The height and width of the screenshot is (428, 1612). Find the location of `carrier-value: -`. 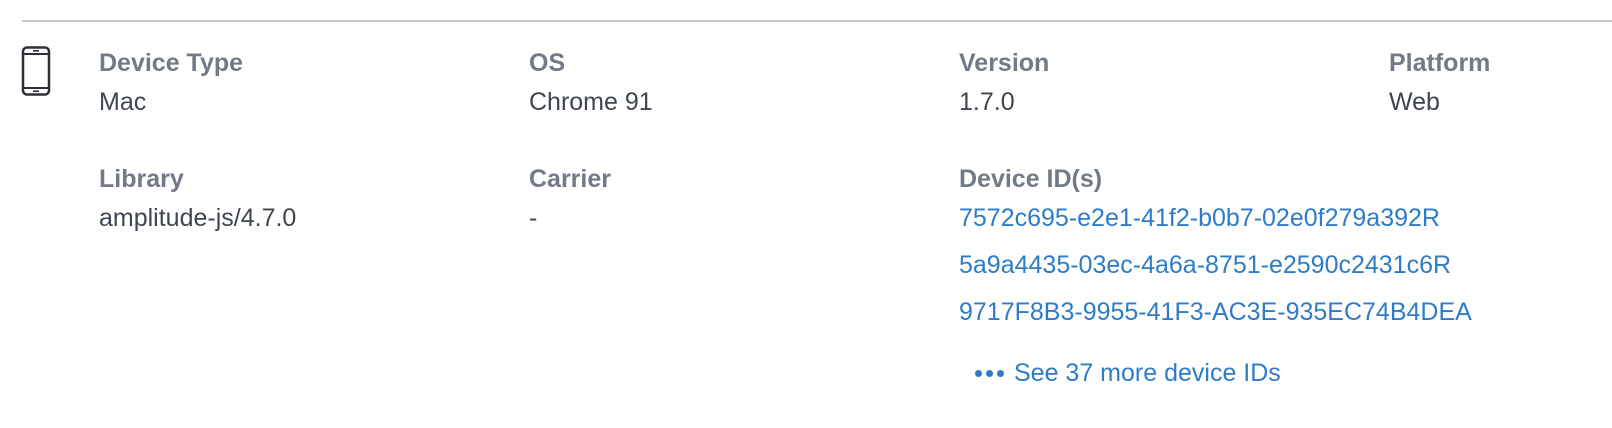

carrier-value: - is located at coordinates (533, 218).